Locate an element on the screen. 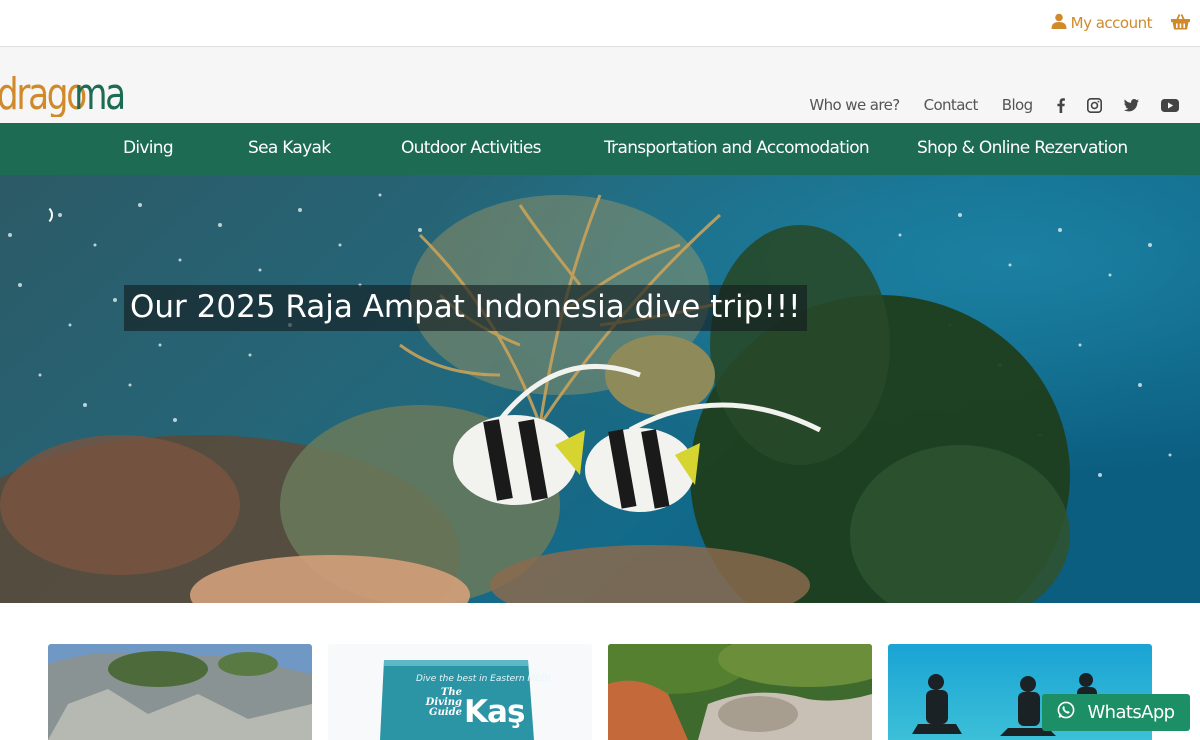  book-title-kas: Kaş is located at coordinates (494, 712).